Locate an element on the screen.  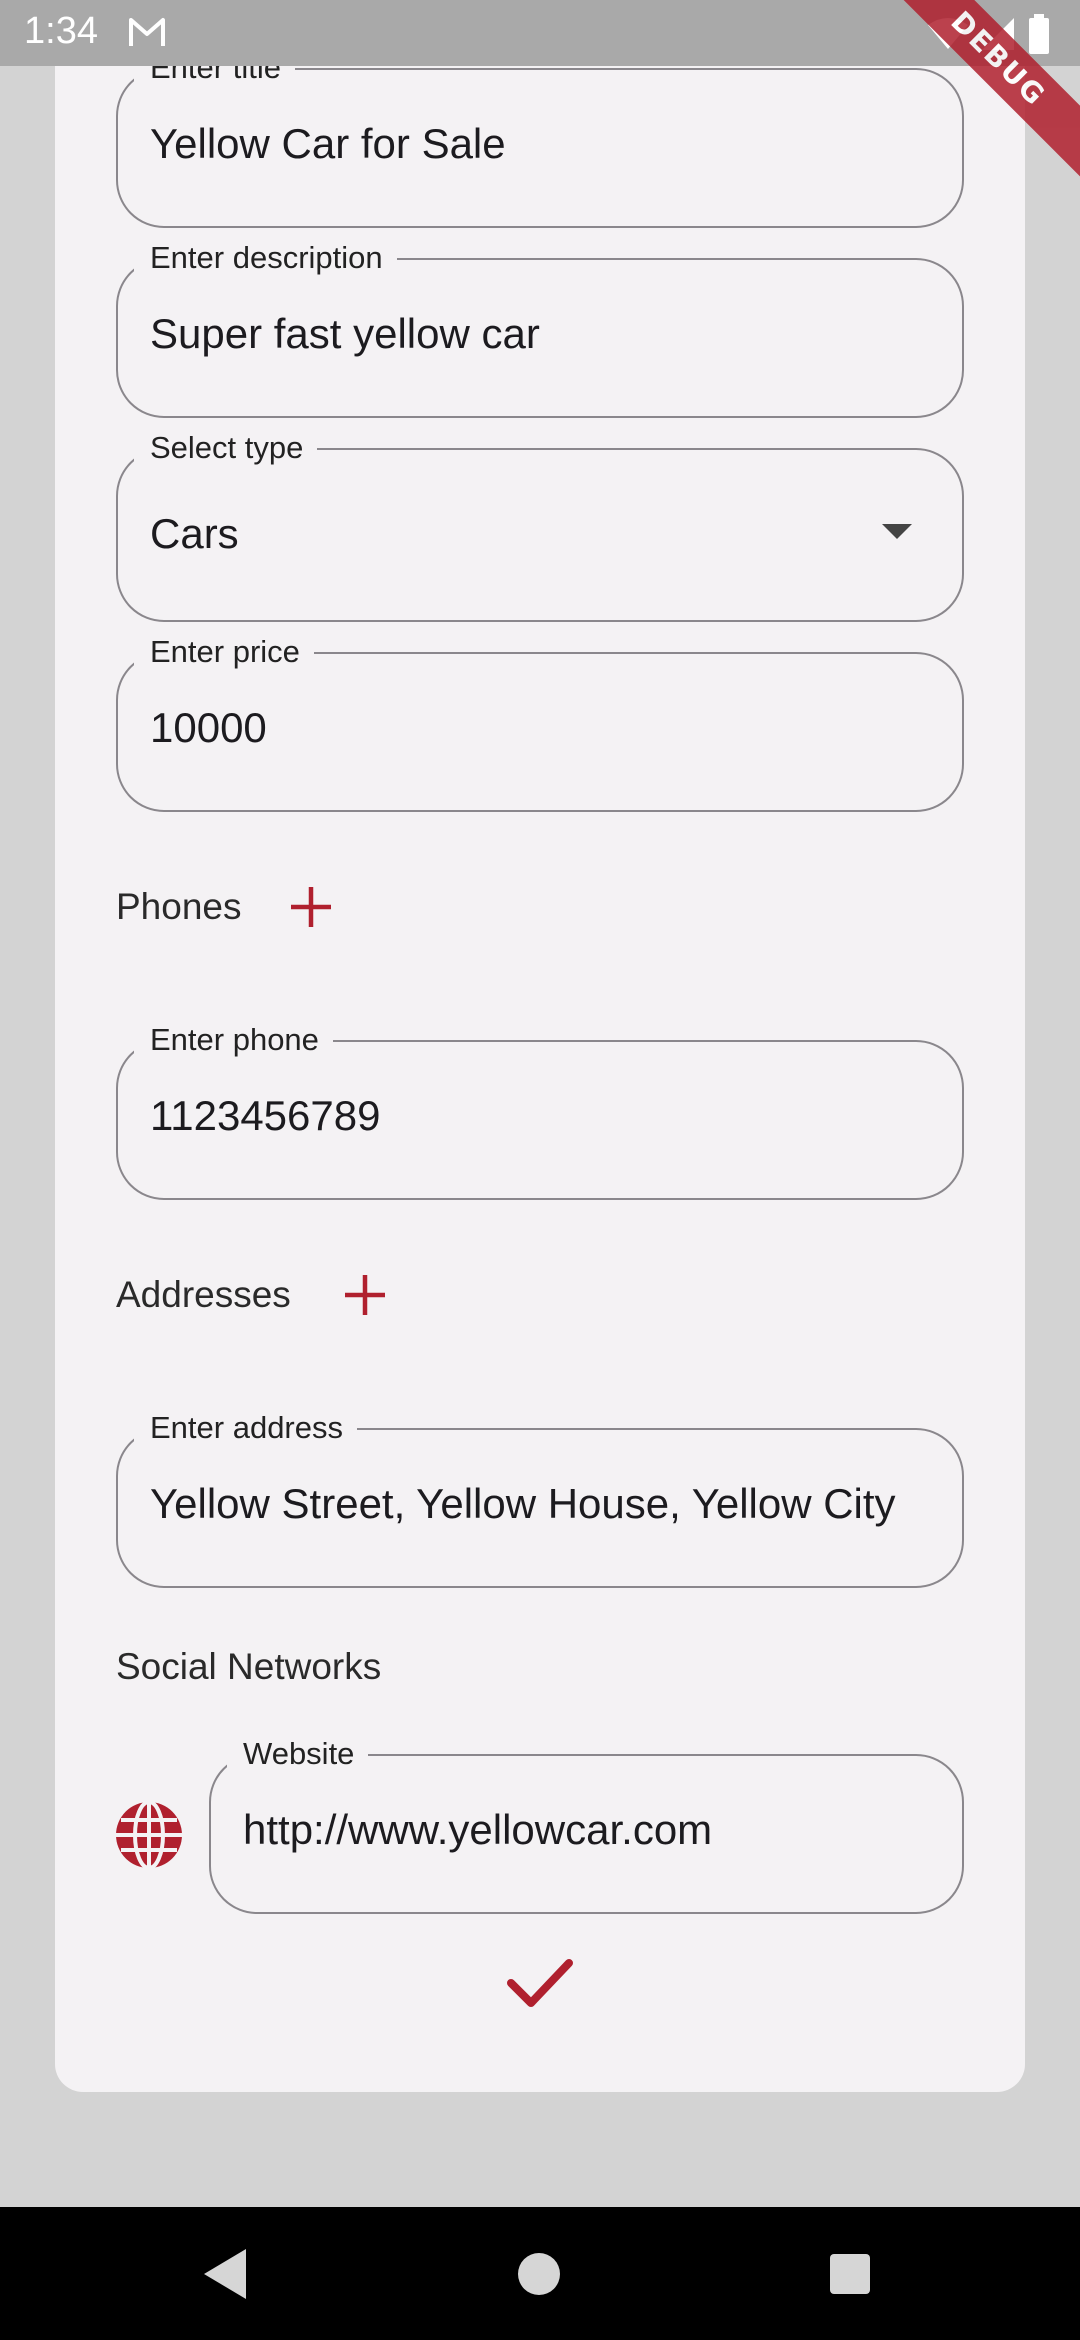
phone-field: Enter phone 1123456789 is located at coordinates (540, 1110).